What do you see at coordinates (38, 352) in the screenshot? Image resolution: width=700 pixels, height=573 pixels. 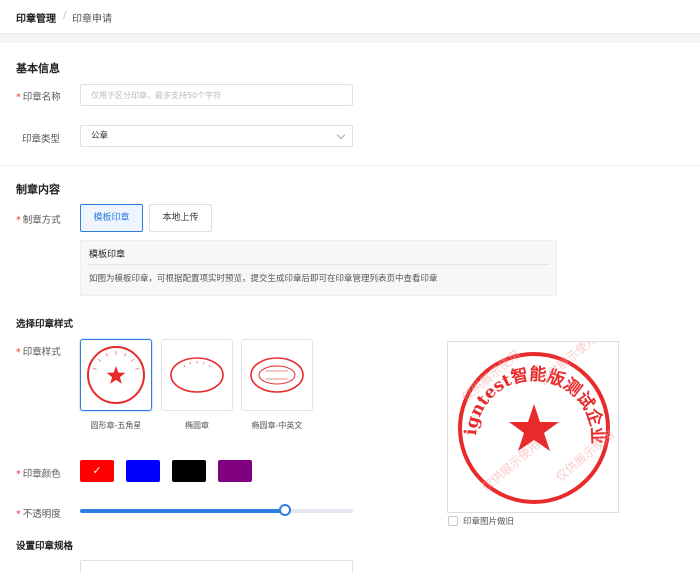 I see `seal-style-label: * 印章样式` at bounding box center [38, 352].